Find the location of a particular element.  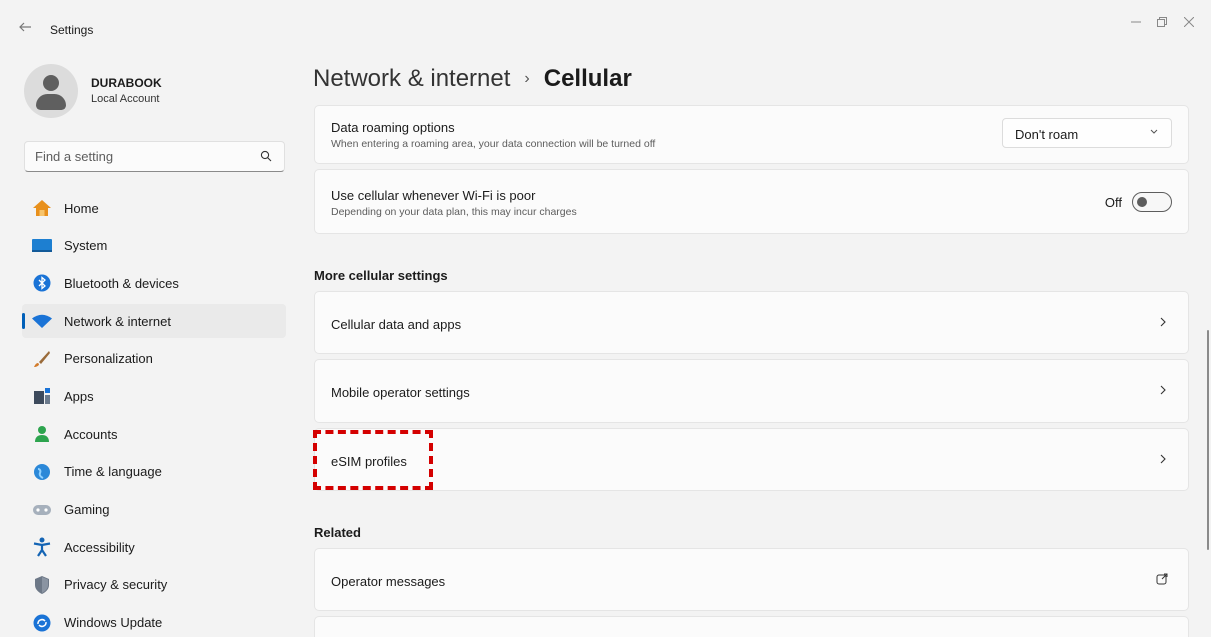

update-icon is located at coordinates (42, 623).